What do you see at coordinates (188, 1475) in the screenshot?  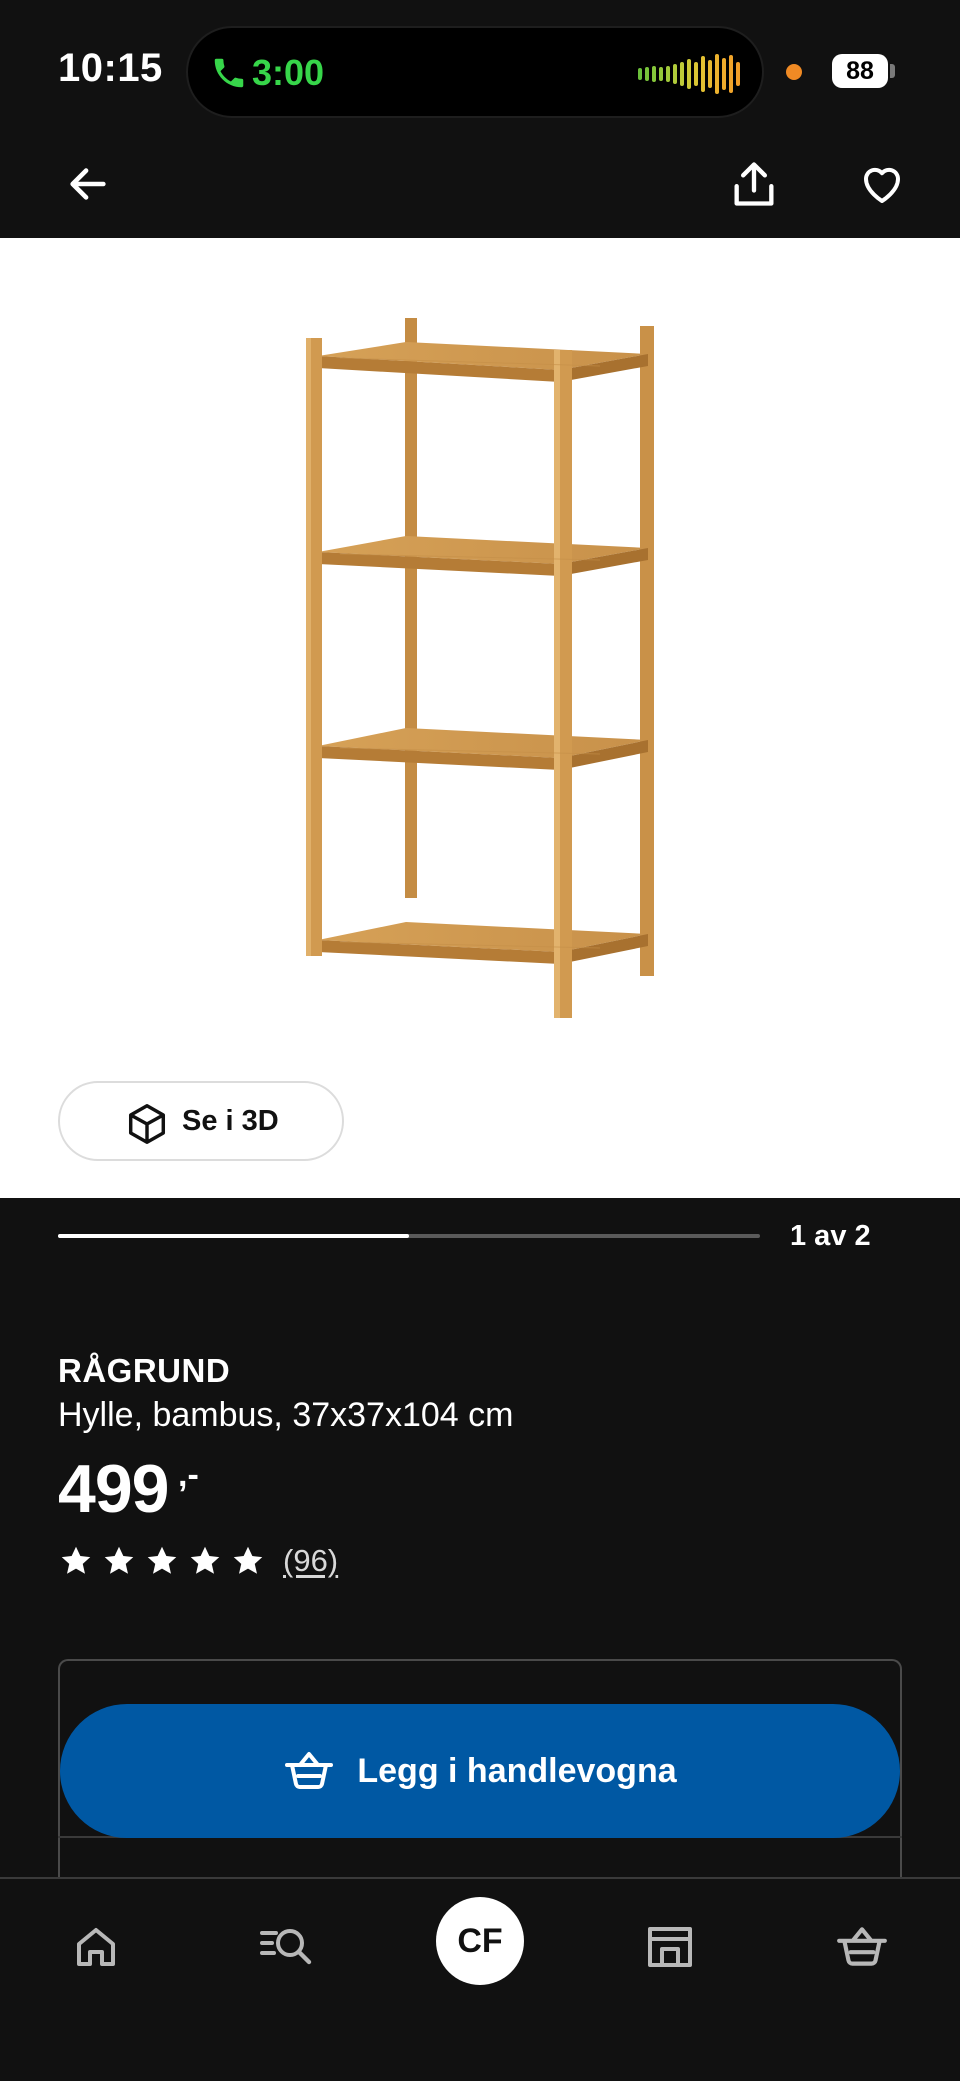 I see `price-suffix: ,-` at bounding box center [188, 1475].